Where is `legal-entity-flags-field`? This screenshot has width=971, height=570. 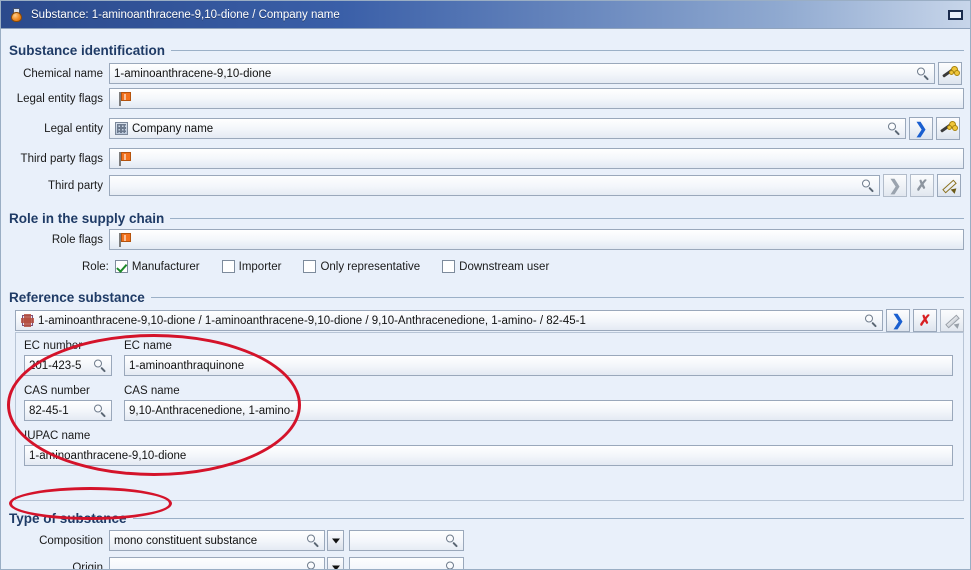
legal-entity-flags-field is located at coordinates (536, 98).